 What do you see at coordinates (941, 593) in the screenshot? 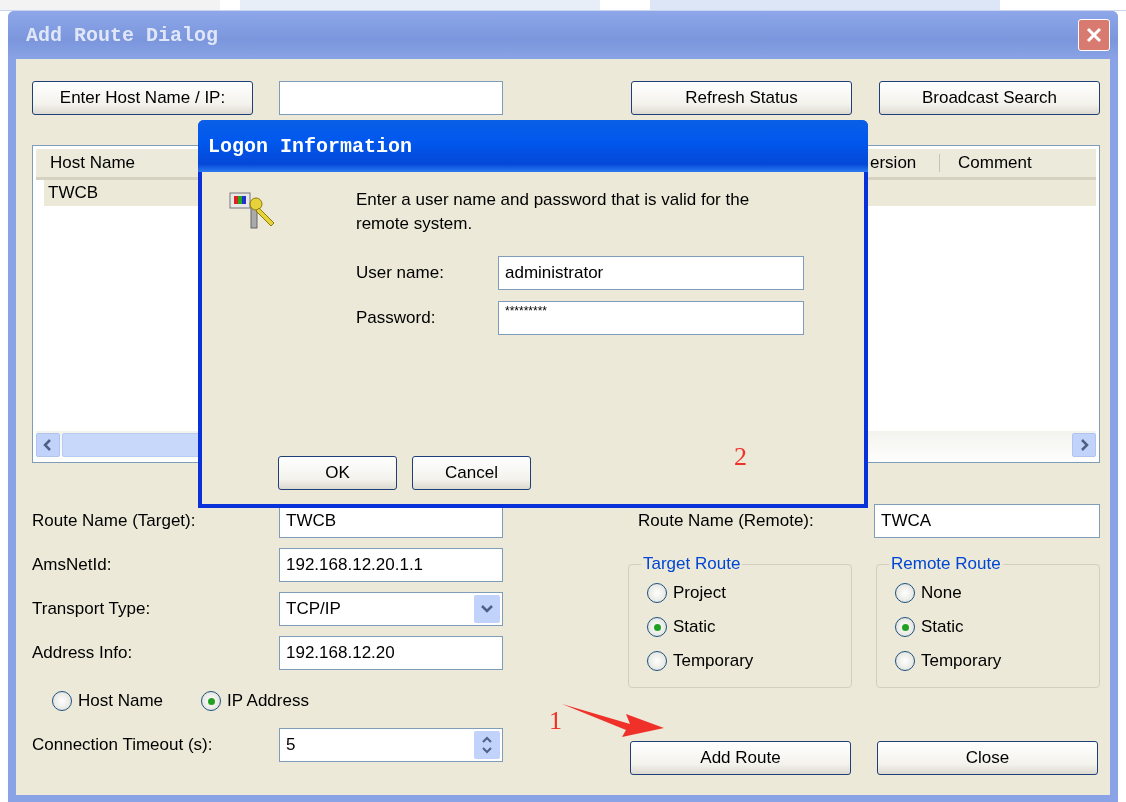
I see `radio-label: None` at bounding box center [941, 593].